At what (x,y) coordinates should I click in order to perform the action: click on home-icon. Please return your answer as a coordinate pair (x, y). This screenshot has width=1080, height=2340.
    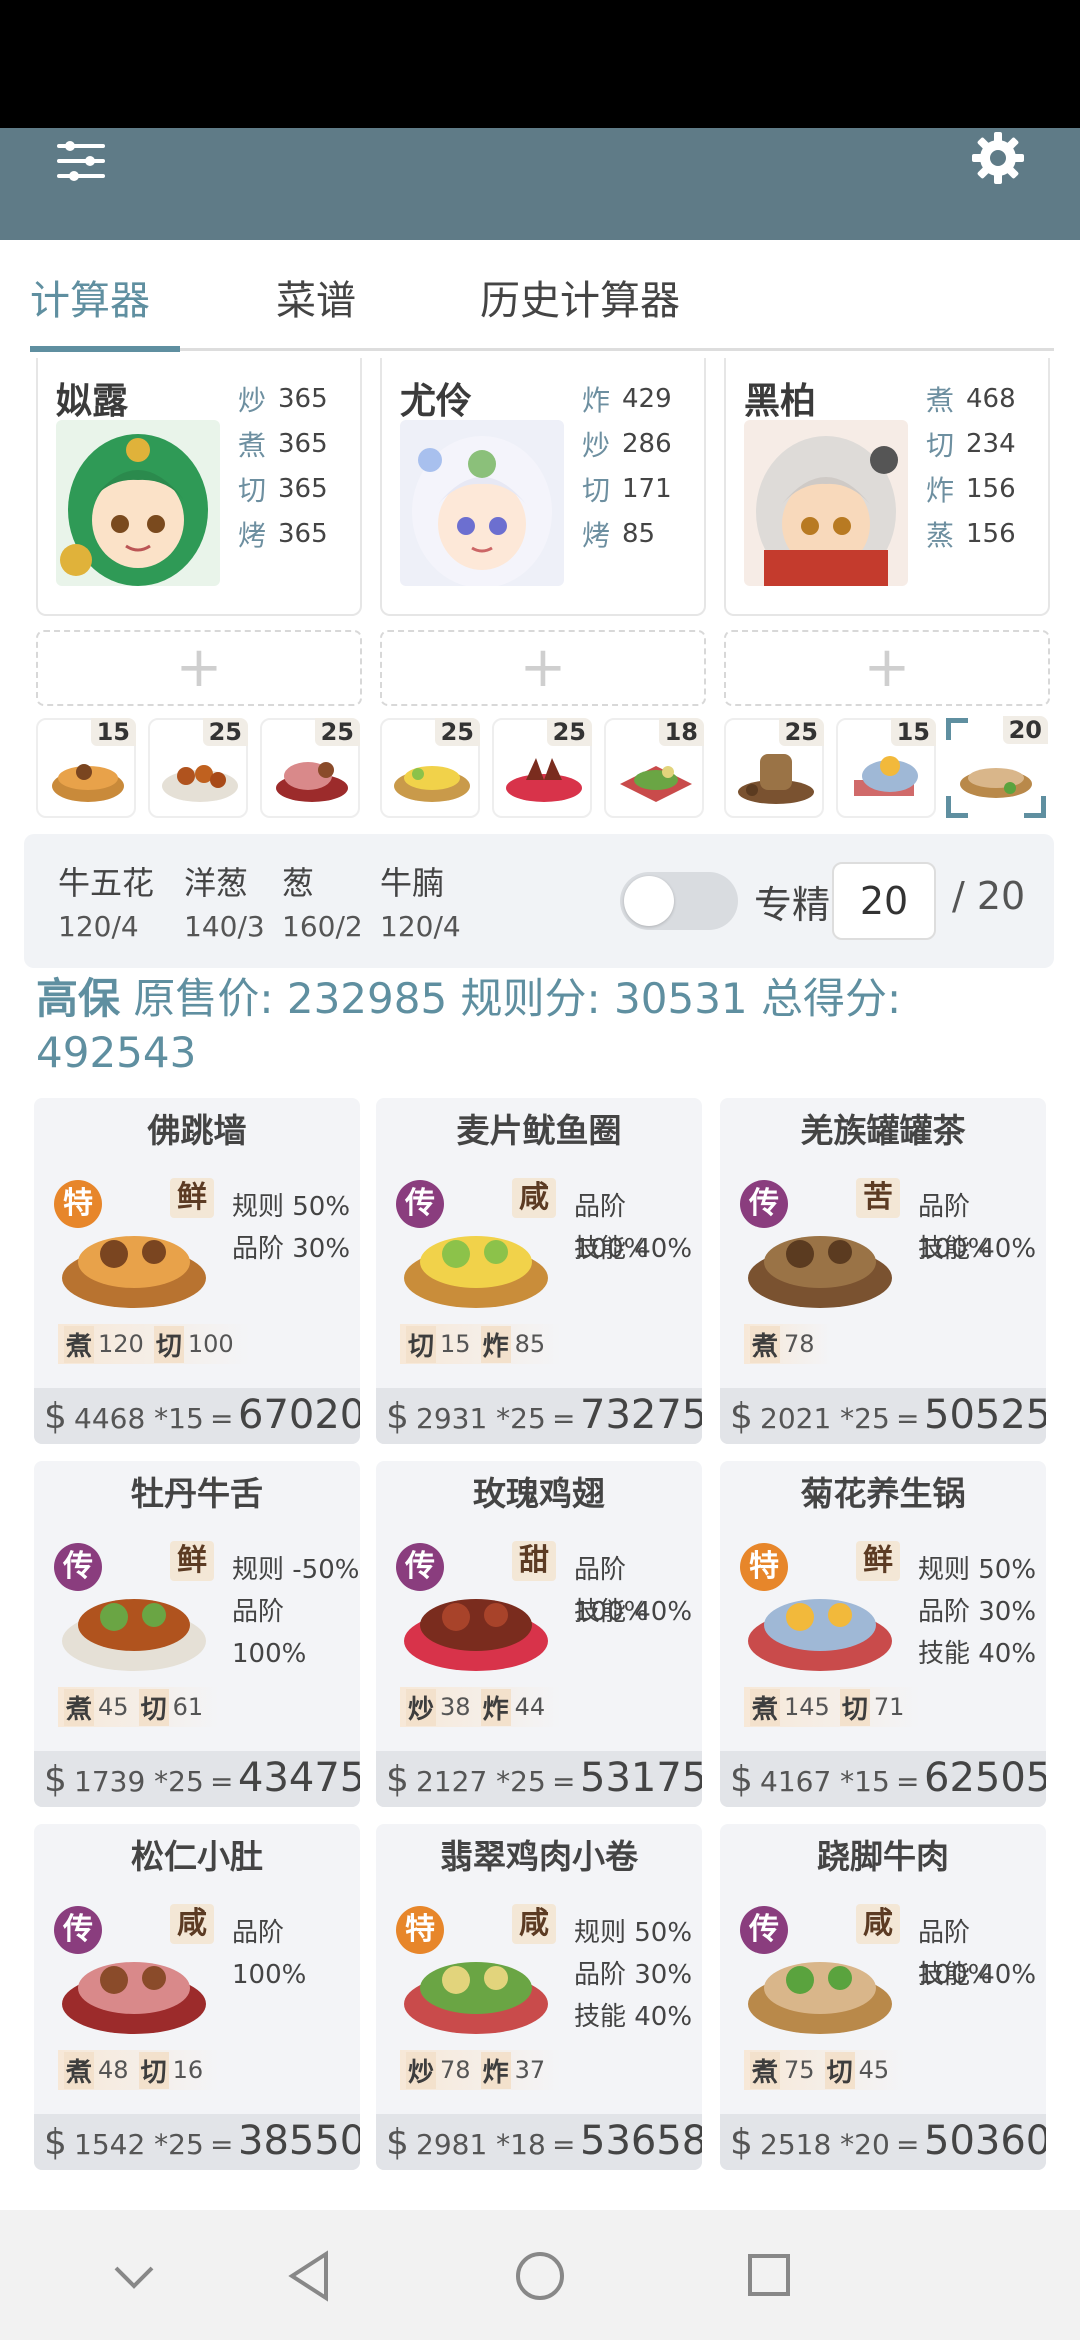
    Looking at the image, I should click on (540, 2276).